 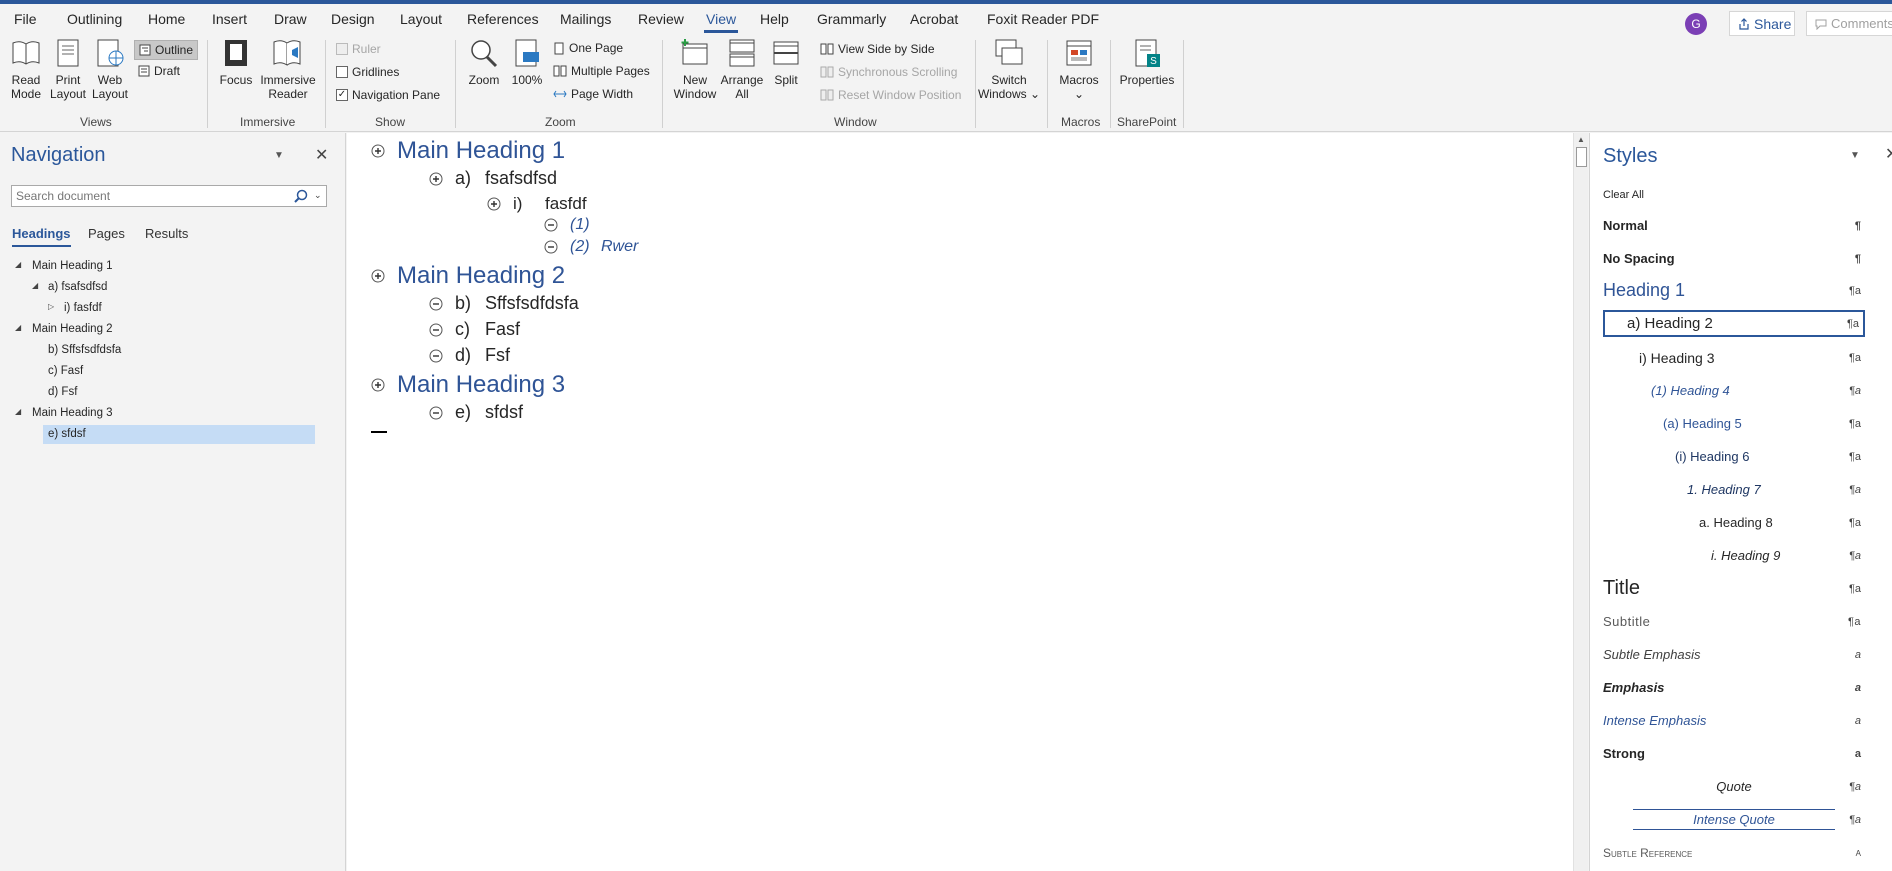 What do you see at coordinates (591, 247) in the screenshot?
I see `outline-heading-4: (2) Rwer` at bounding box center [591, 247].